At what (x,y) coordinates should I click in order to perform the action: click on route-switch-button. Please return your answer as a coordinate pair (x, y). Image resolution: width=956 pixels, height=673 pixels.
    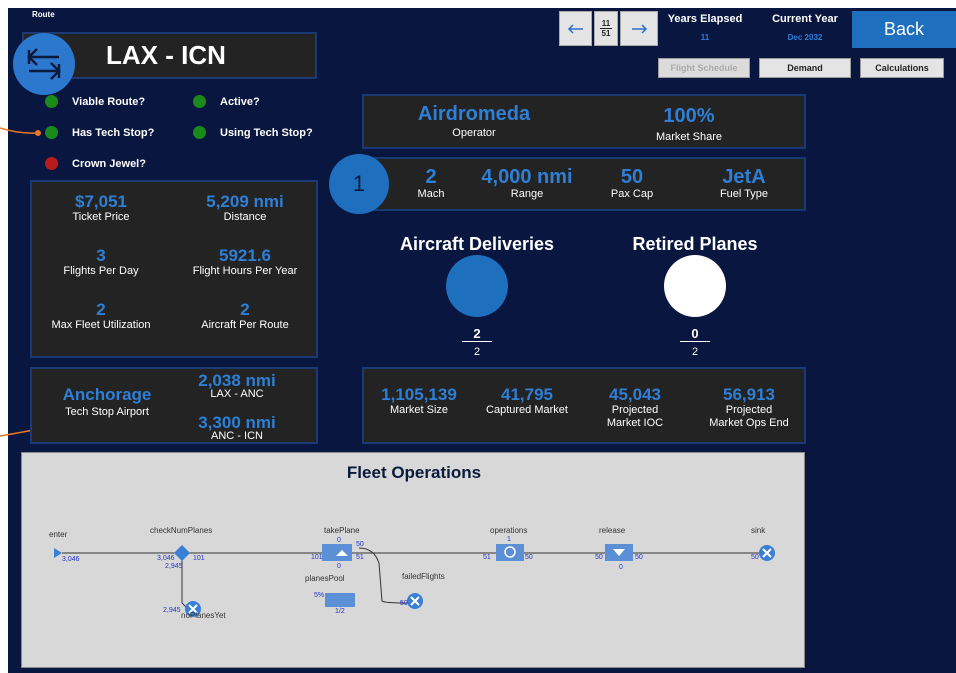
    Looking at the image, I should click on (44, 64).